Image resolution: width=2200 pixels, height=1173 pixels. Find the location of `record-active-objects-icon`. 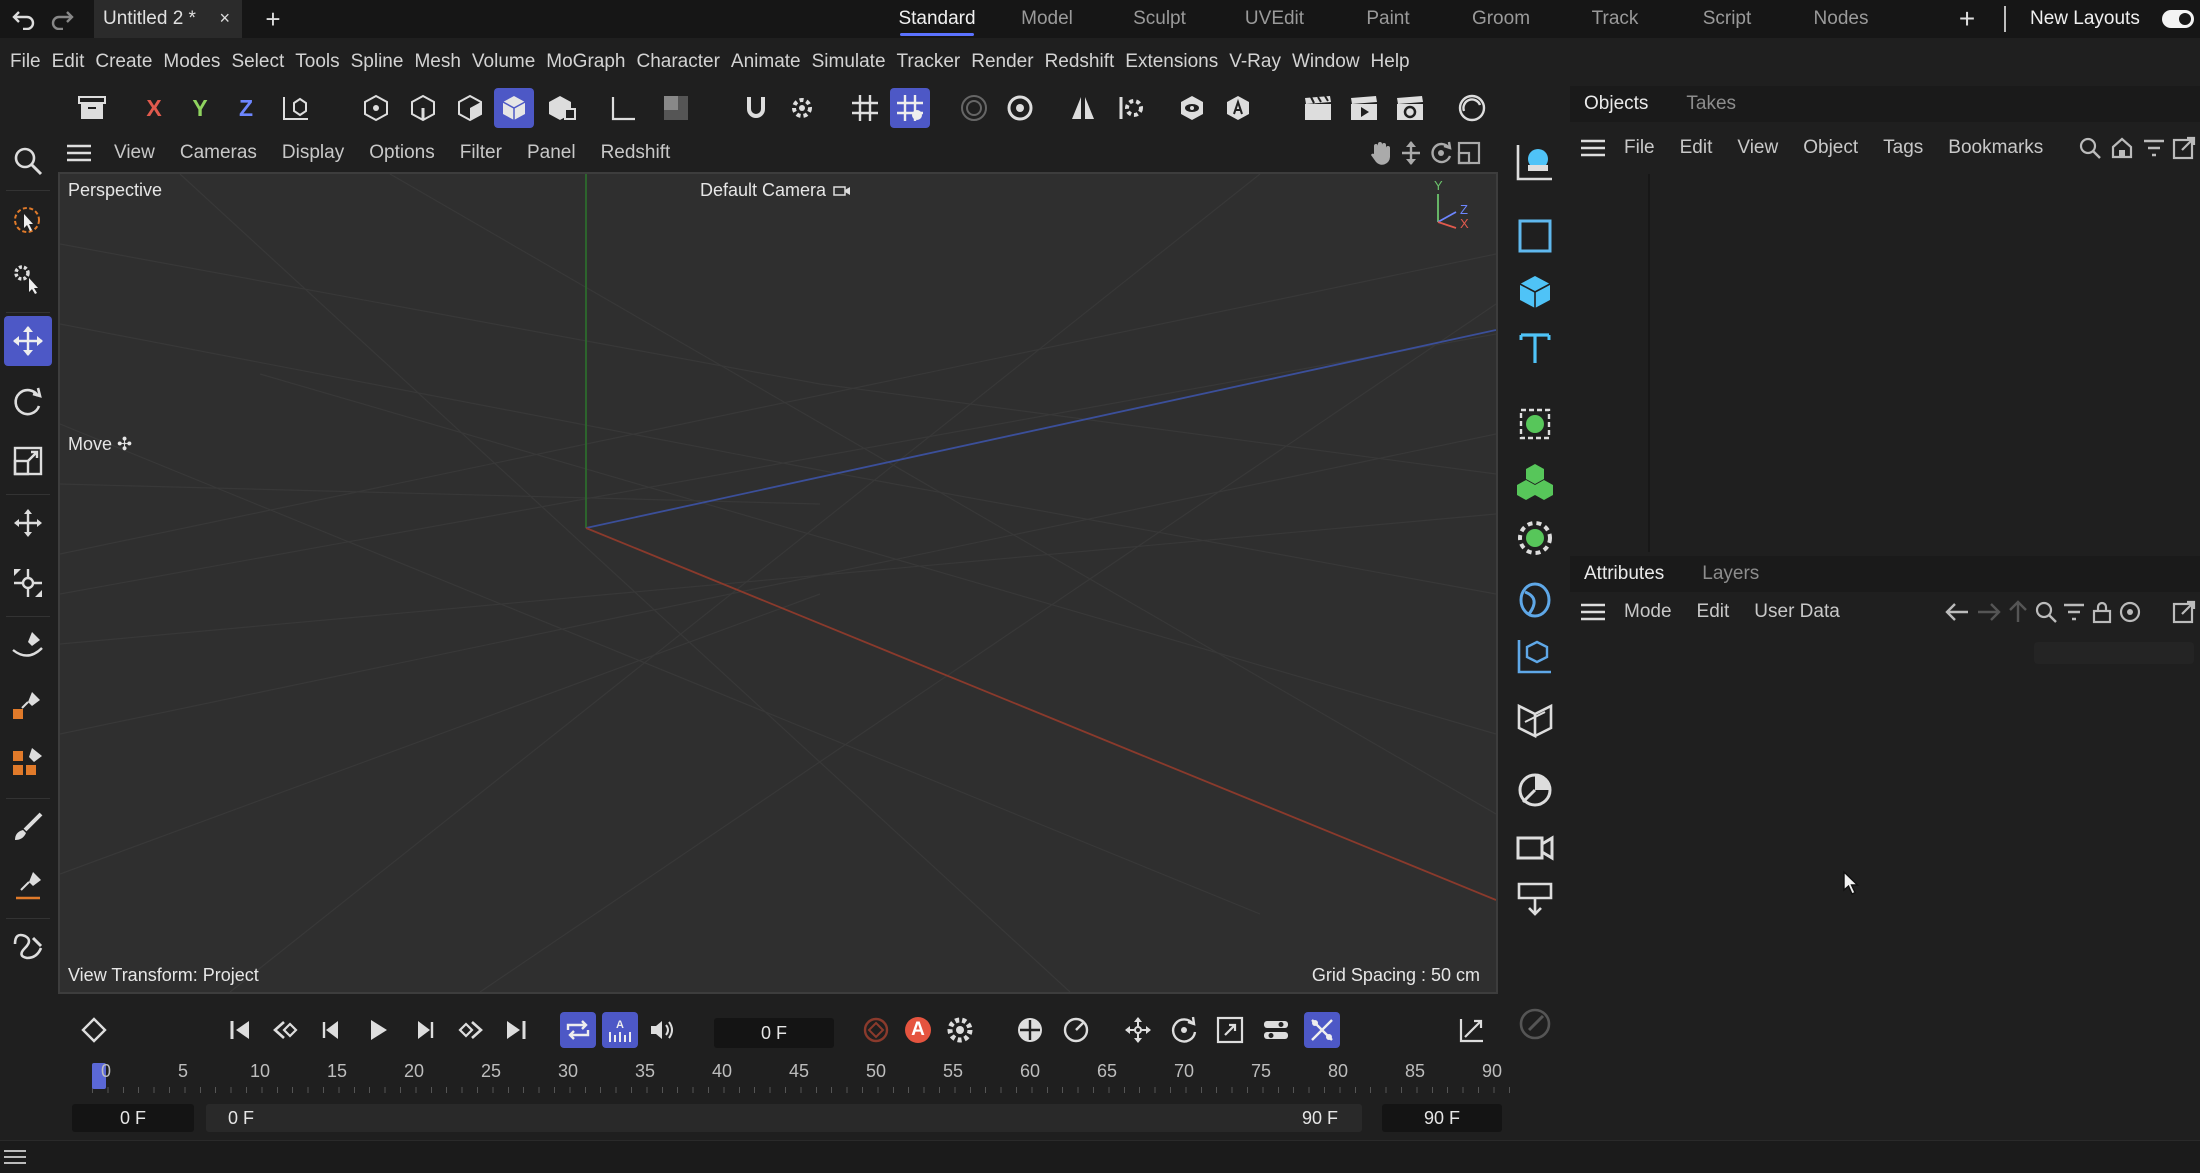

record-active-objects-icon is located at coordinates (876, 1030).